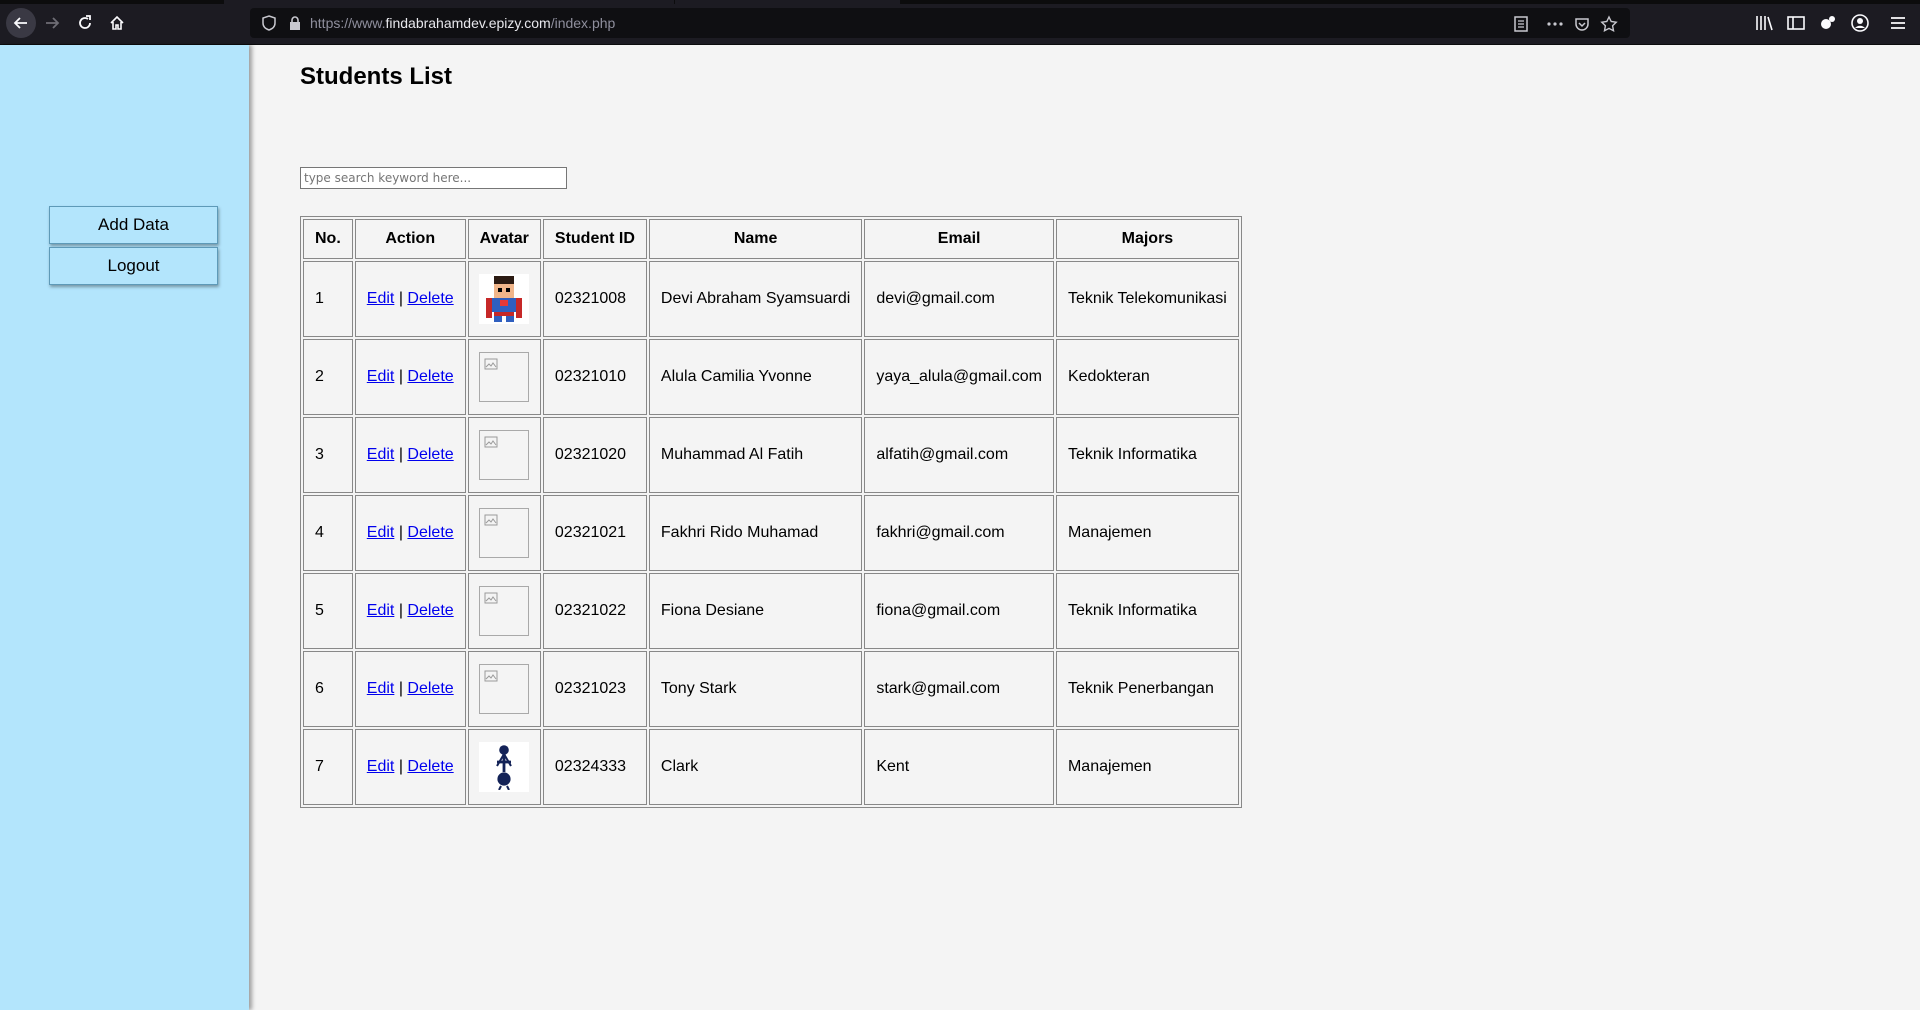 The height and width of the screenshot is (1010, 1920). I want to click on shield-icon, so click(269, 23).